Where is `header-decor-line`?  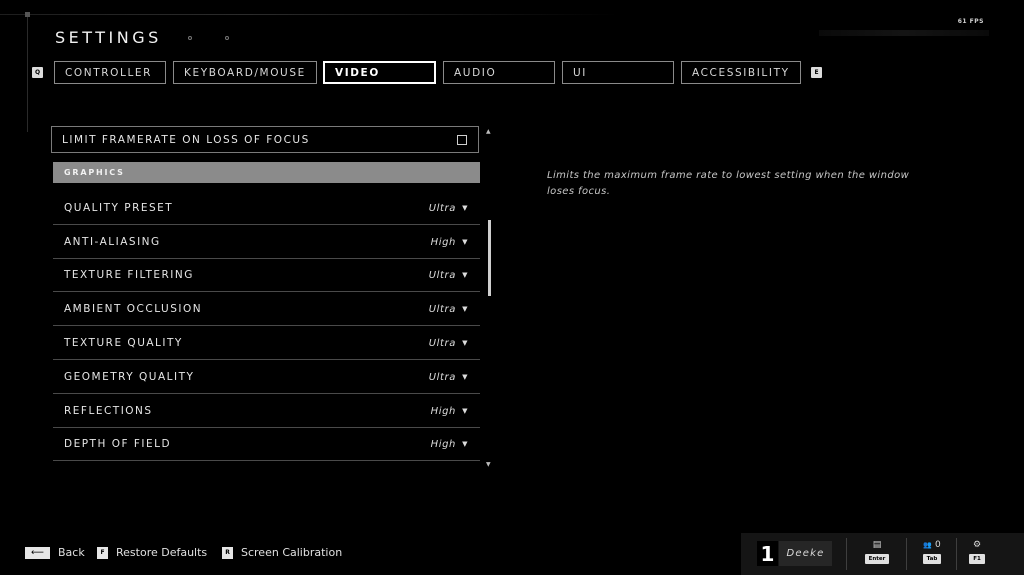
header-decor-line is located at coordinates (310, 14).